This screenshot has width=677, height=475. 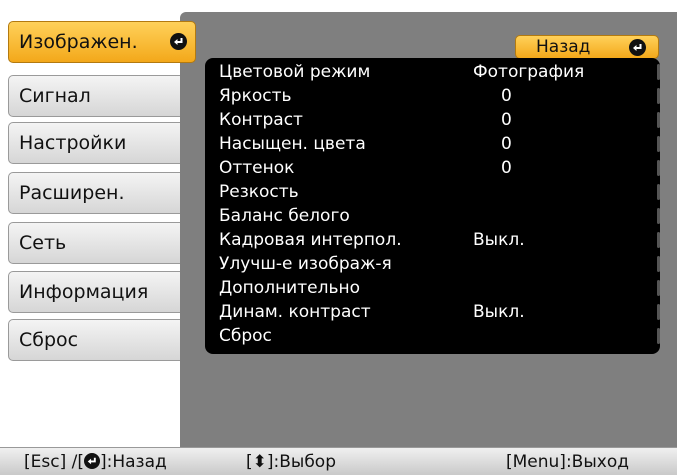 I want to click on menu-item-value: Фотография, so click(x=529, y=72).